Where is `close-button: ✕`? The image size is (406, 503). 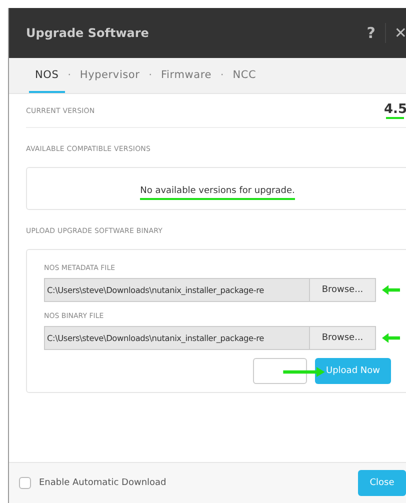 close-button: ✕ is located at coordinates (400, 33).